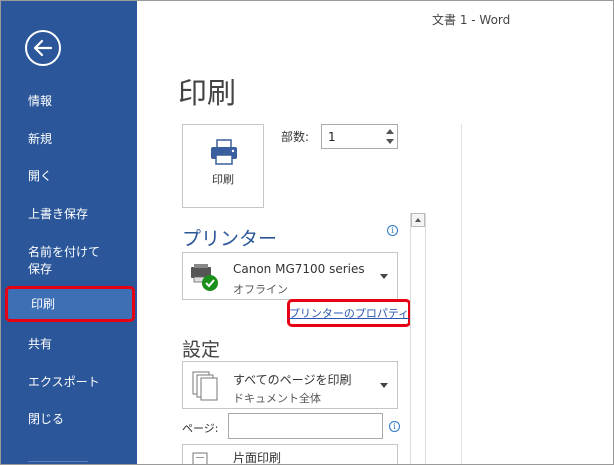  Describe the element at coordinates (332, 137) in the screenshot. I see `copies-value: 1` at that location.